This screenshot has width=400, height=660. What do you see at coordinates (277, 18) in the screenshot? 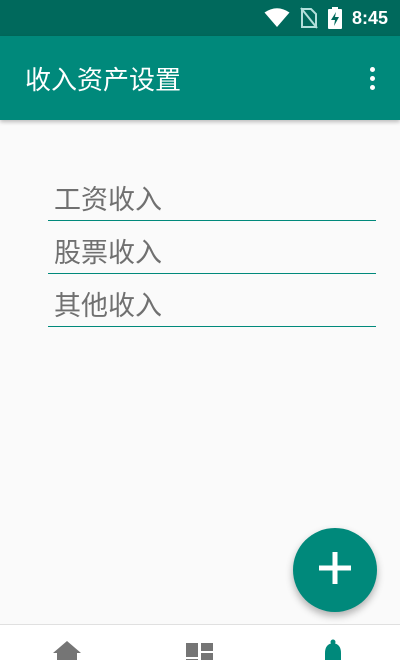
I see `wifi-icon` at bounding box center [277, 18].